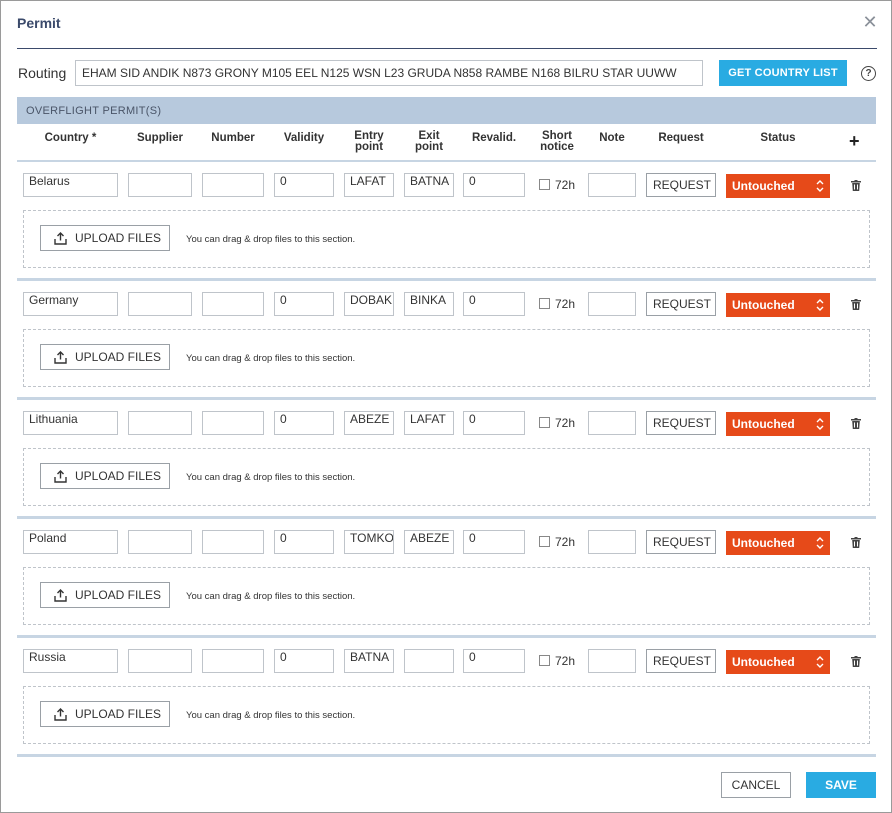 The height and width of the screenshot is (813, 892). Describe the element at coordinates (94, 111) in the screenshot. I see `section-title: OVERFLIGHT PERMIT(S)` at that location.